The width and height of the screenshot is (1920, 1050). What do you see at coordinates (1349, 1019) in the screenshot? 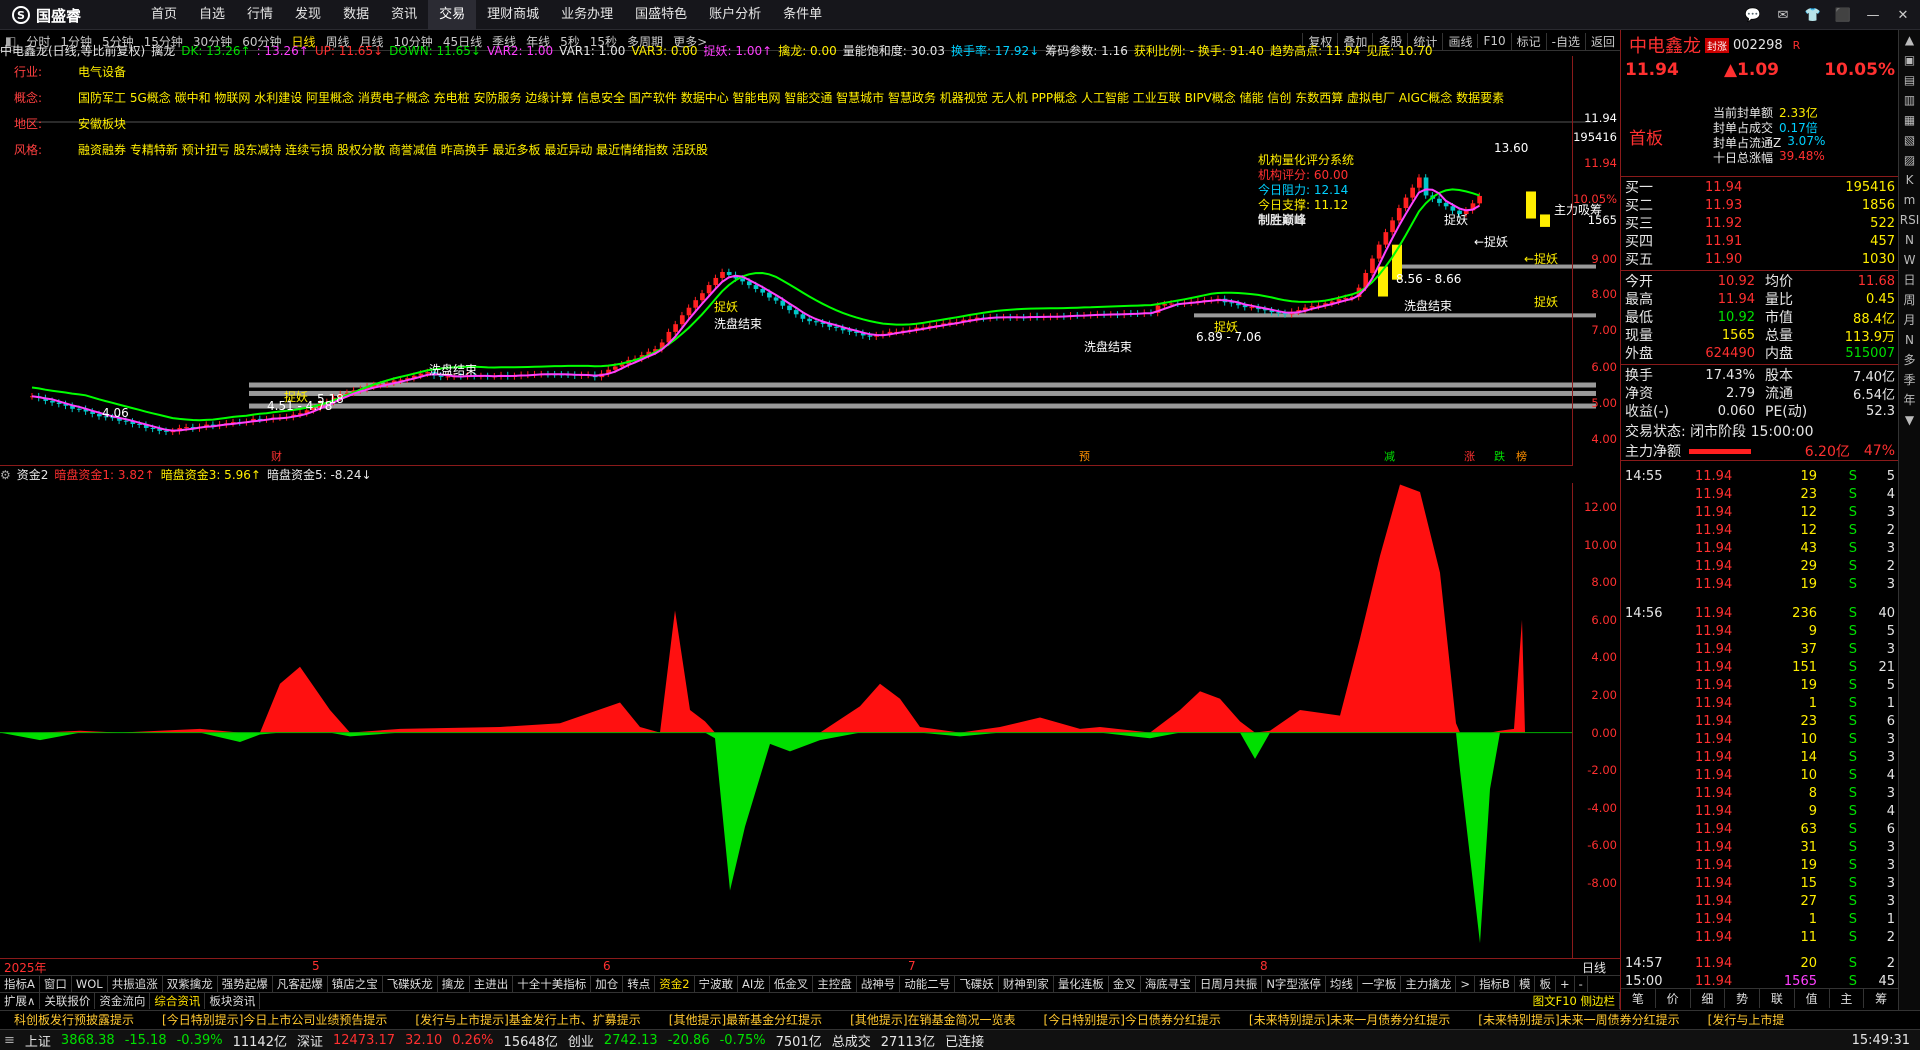
I see `news-item: [未来特别提示]未来一月债券分红提示` at bounding box center [1349, 1019].